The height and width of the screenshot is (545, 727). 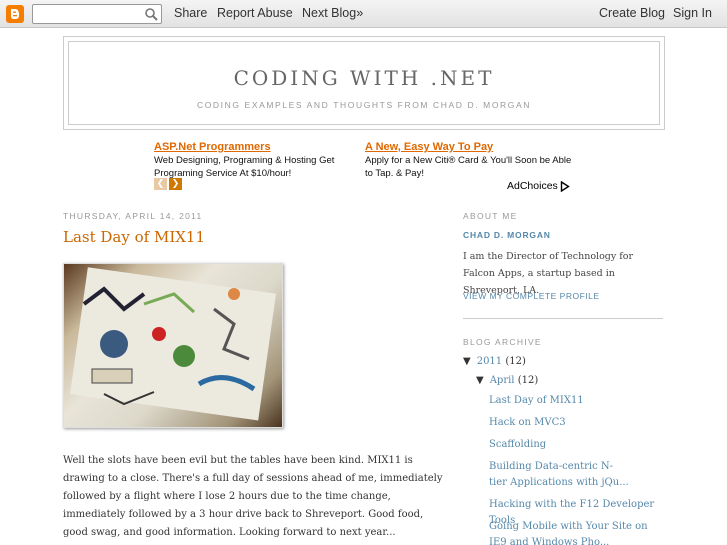 I want to click on archive-month-label: April, so click(x=502, y=380).